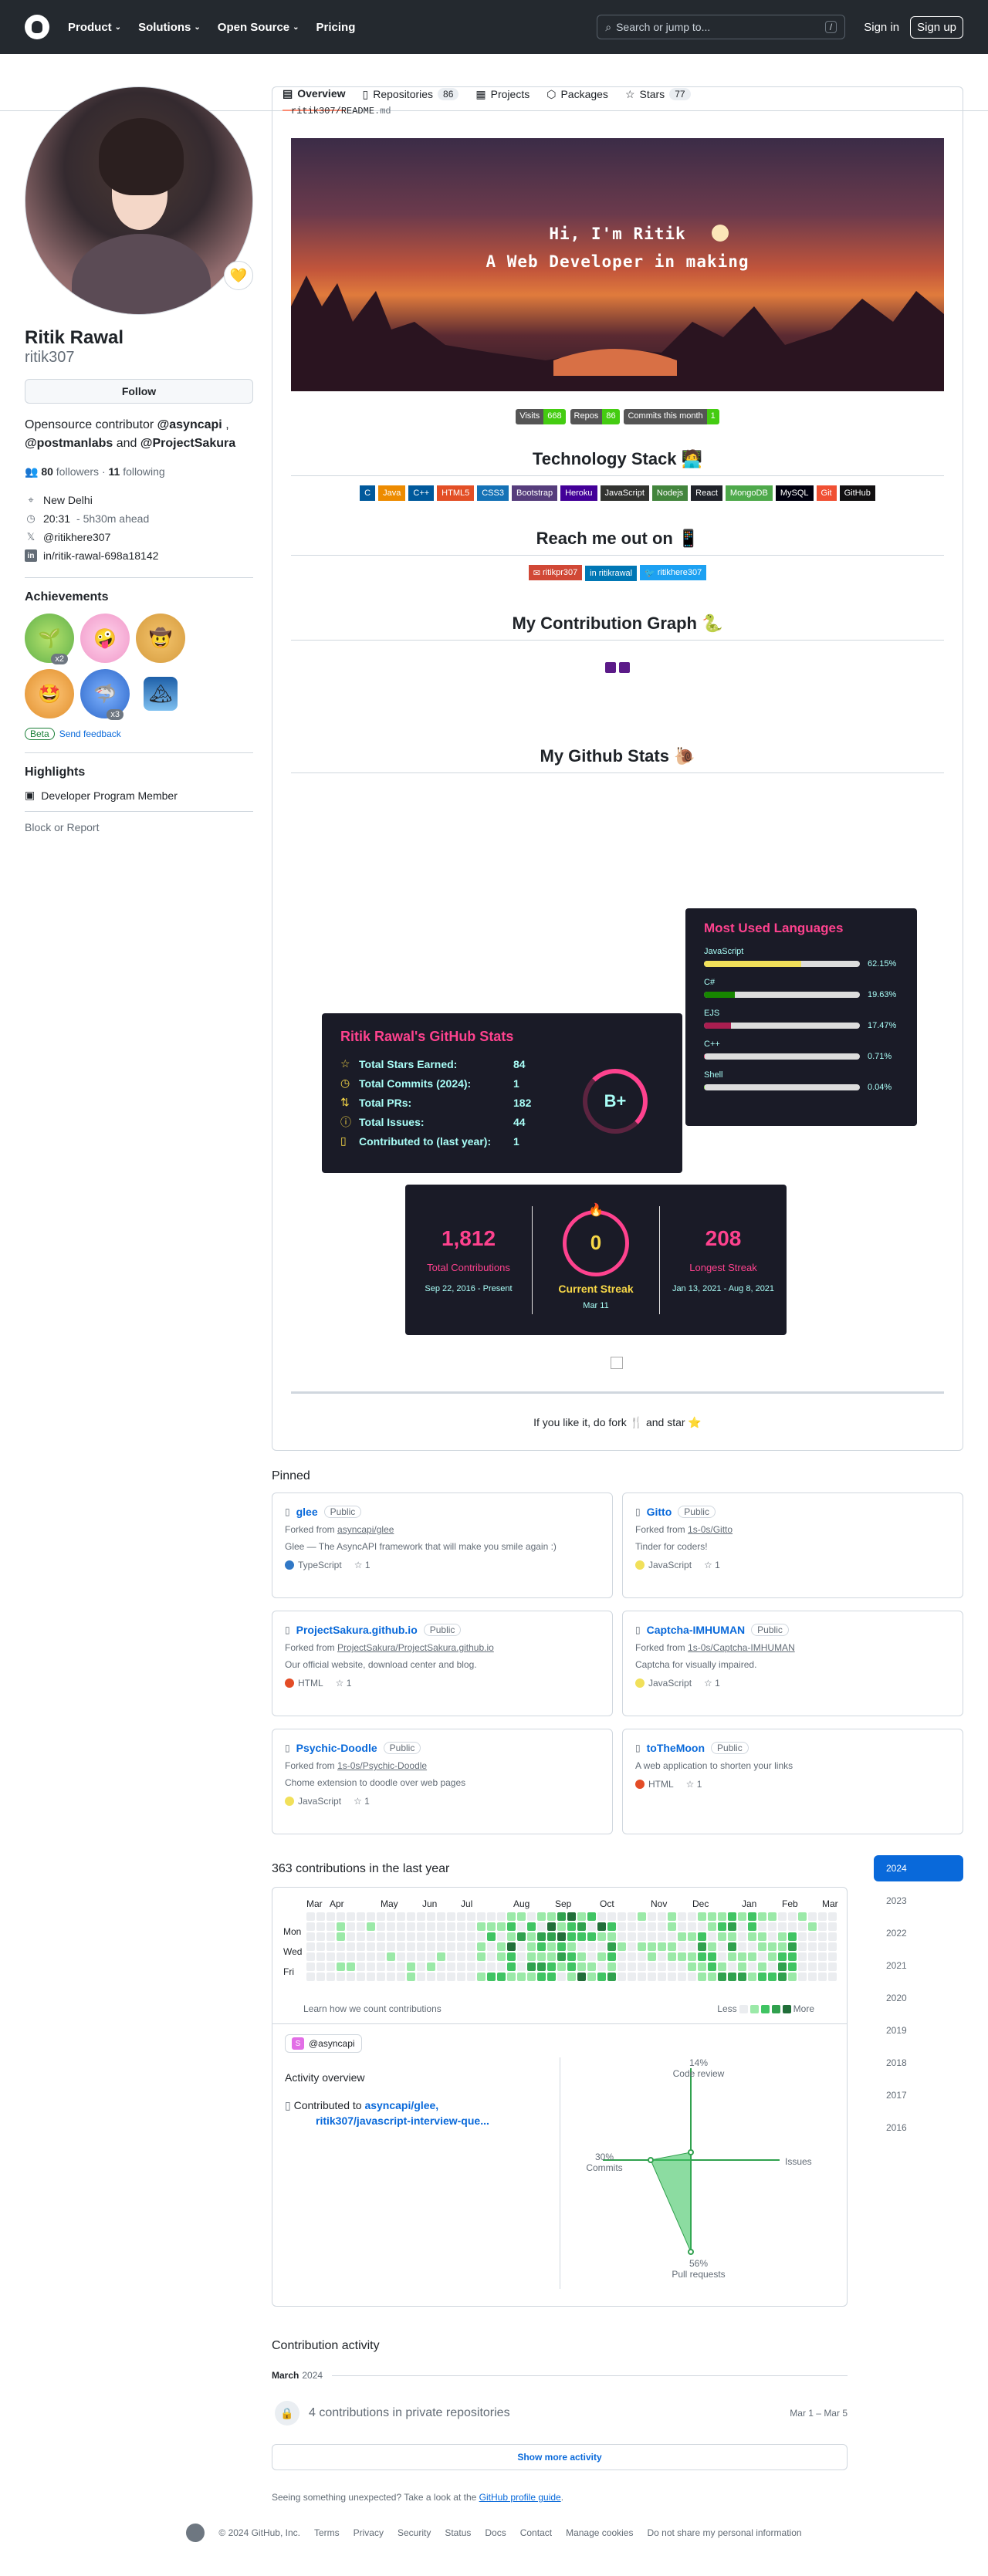 The height and width of the screenshot is (2576, 988). What do you see at coordinates (189, 424) in the screenshot?
I see `bio-org-asyncapi: @asyncapi` at bounding box center [189, 424].